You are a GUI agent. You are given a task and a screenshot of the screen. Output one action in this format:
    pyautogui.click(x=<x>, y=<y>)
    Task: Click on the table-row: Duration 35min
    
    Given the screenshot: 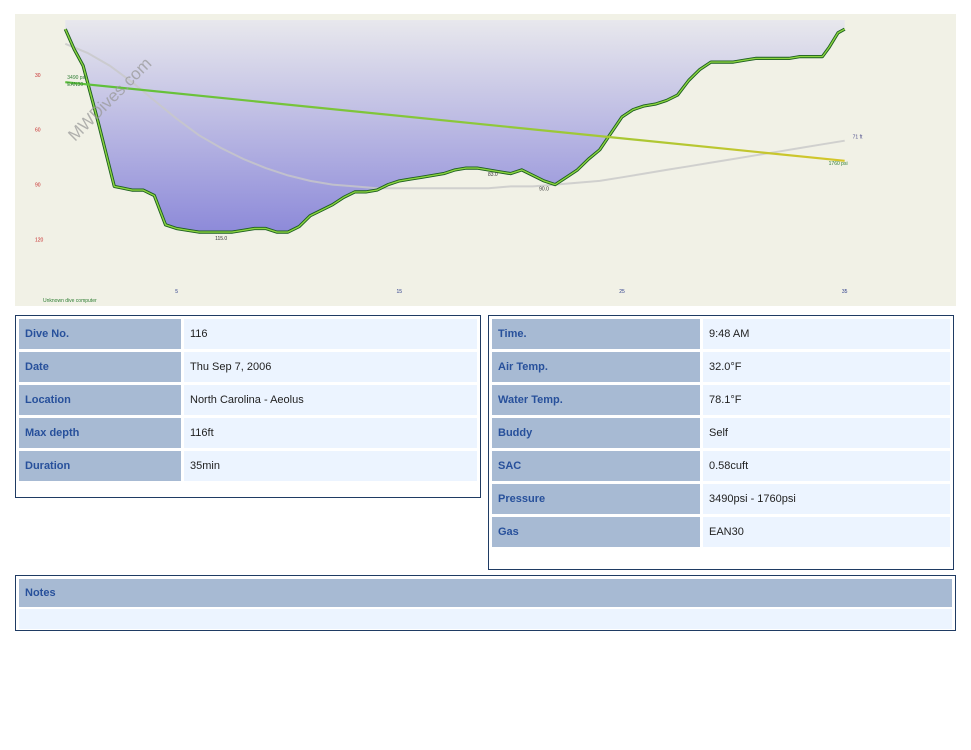 What is the action you would take?
    pyautogui.click(x=248, y=466)
    